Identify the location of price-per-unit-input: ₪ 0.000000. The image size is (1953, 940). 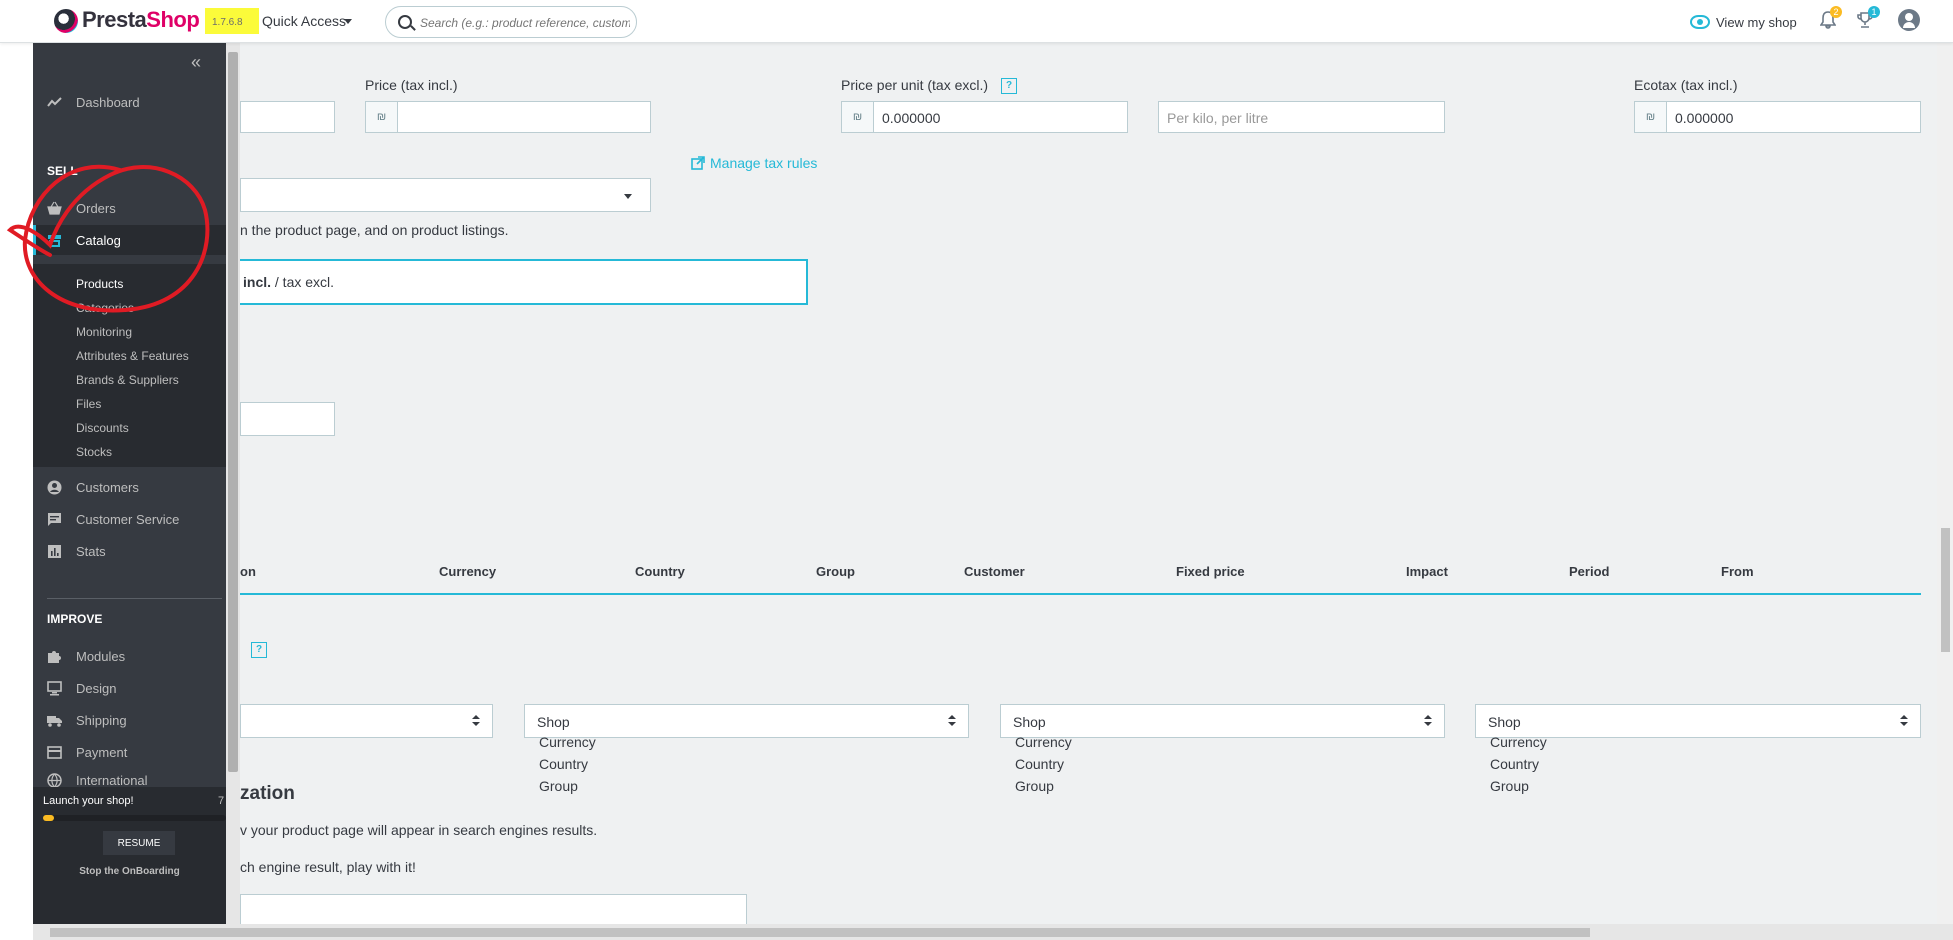
(984, 117).